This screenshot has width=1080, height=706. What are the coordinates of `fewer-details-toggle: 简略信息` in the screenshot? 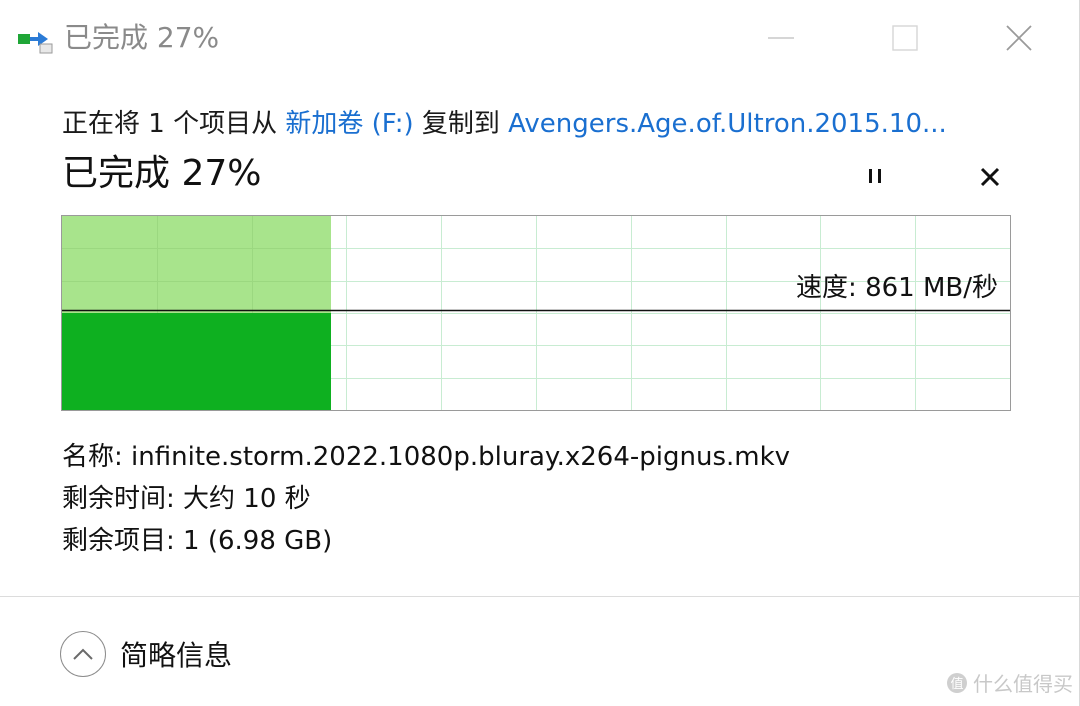 It's located at (146, 654).